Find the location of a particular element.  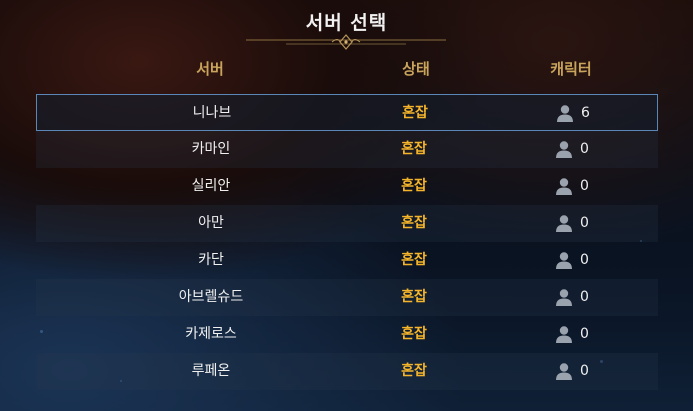

server-row: 실리안 혼잡 0 is located at coordinates (347, 186).